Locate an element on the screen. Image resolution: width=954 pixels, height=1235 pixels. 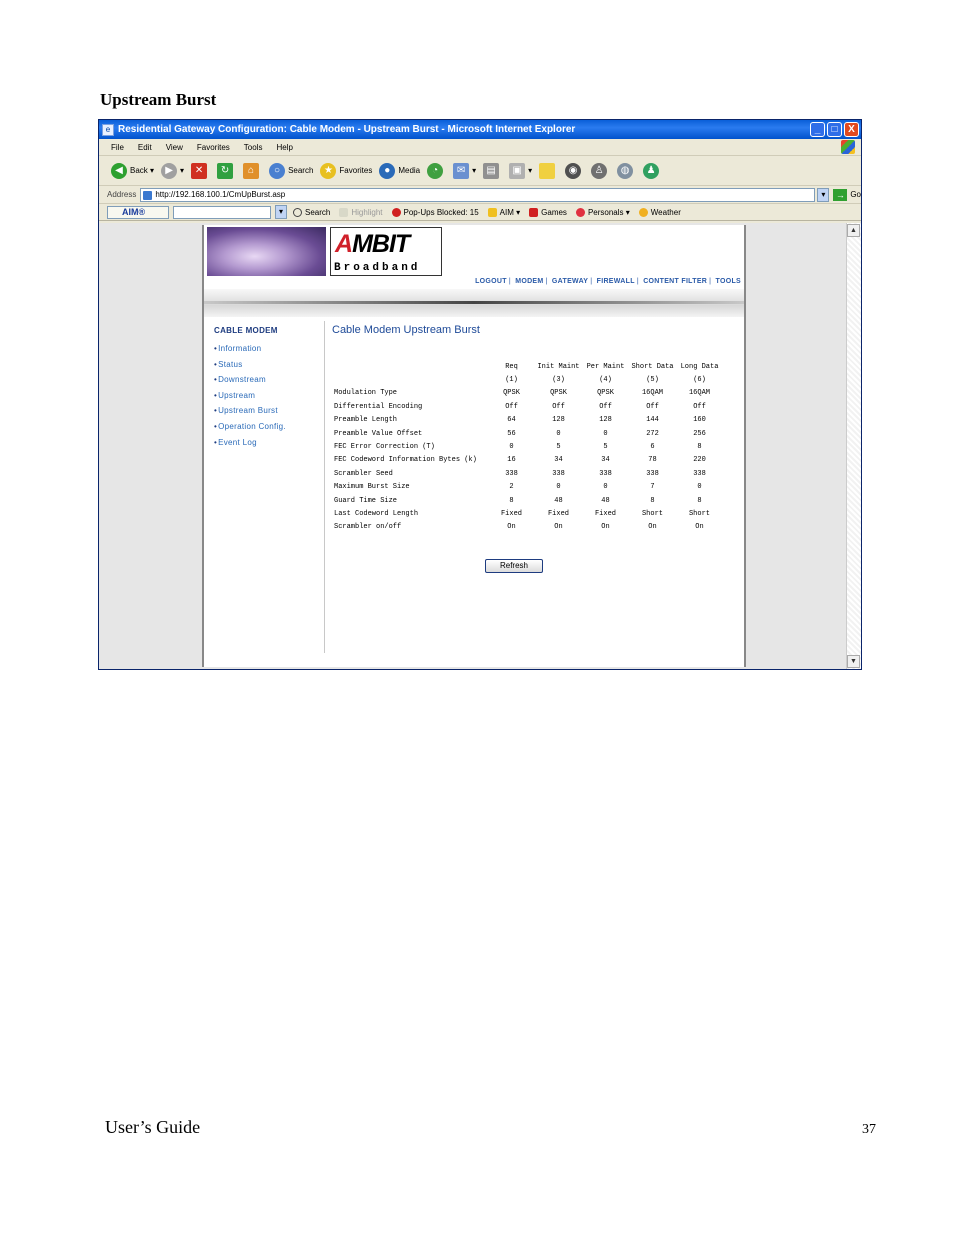
print-button: ▤ is located at coordinates (492, 170).